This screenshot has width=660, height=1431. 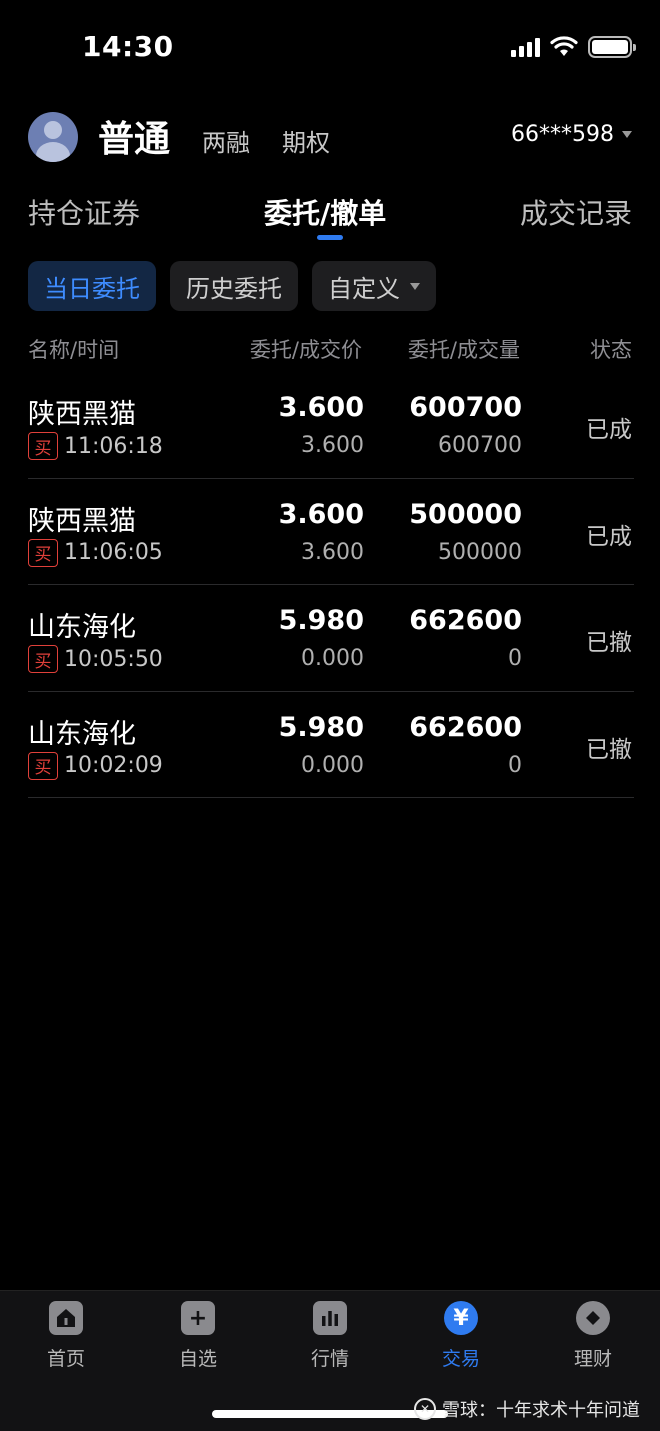 I want to click on table-row: 山东海化 买 10:05:50 5.980 0.000 662600 0 已撤, so click(x=331, y=638).